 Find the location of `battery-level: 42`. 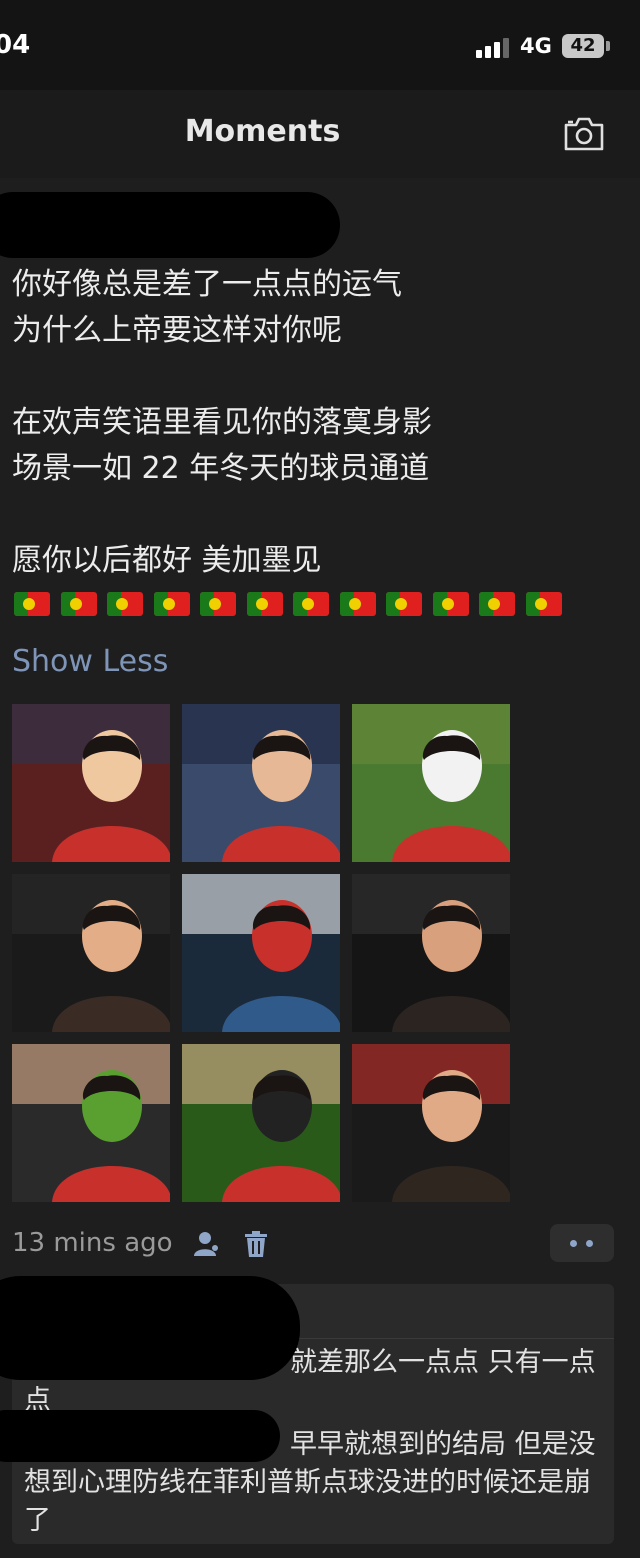

battery-level: 42 is located at coordinates (583, 45).